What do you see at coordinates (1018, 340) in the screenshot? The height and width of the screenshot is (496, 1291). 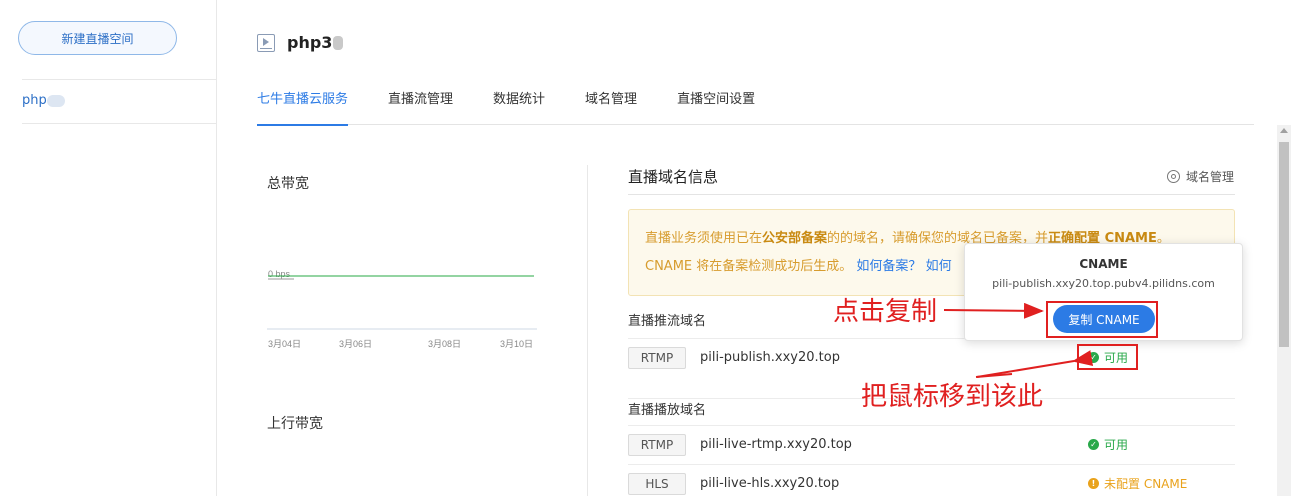 I see `annotation-arrows` at bounding box center [1018, 340].